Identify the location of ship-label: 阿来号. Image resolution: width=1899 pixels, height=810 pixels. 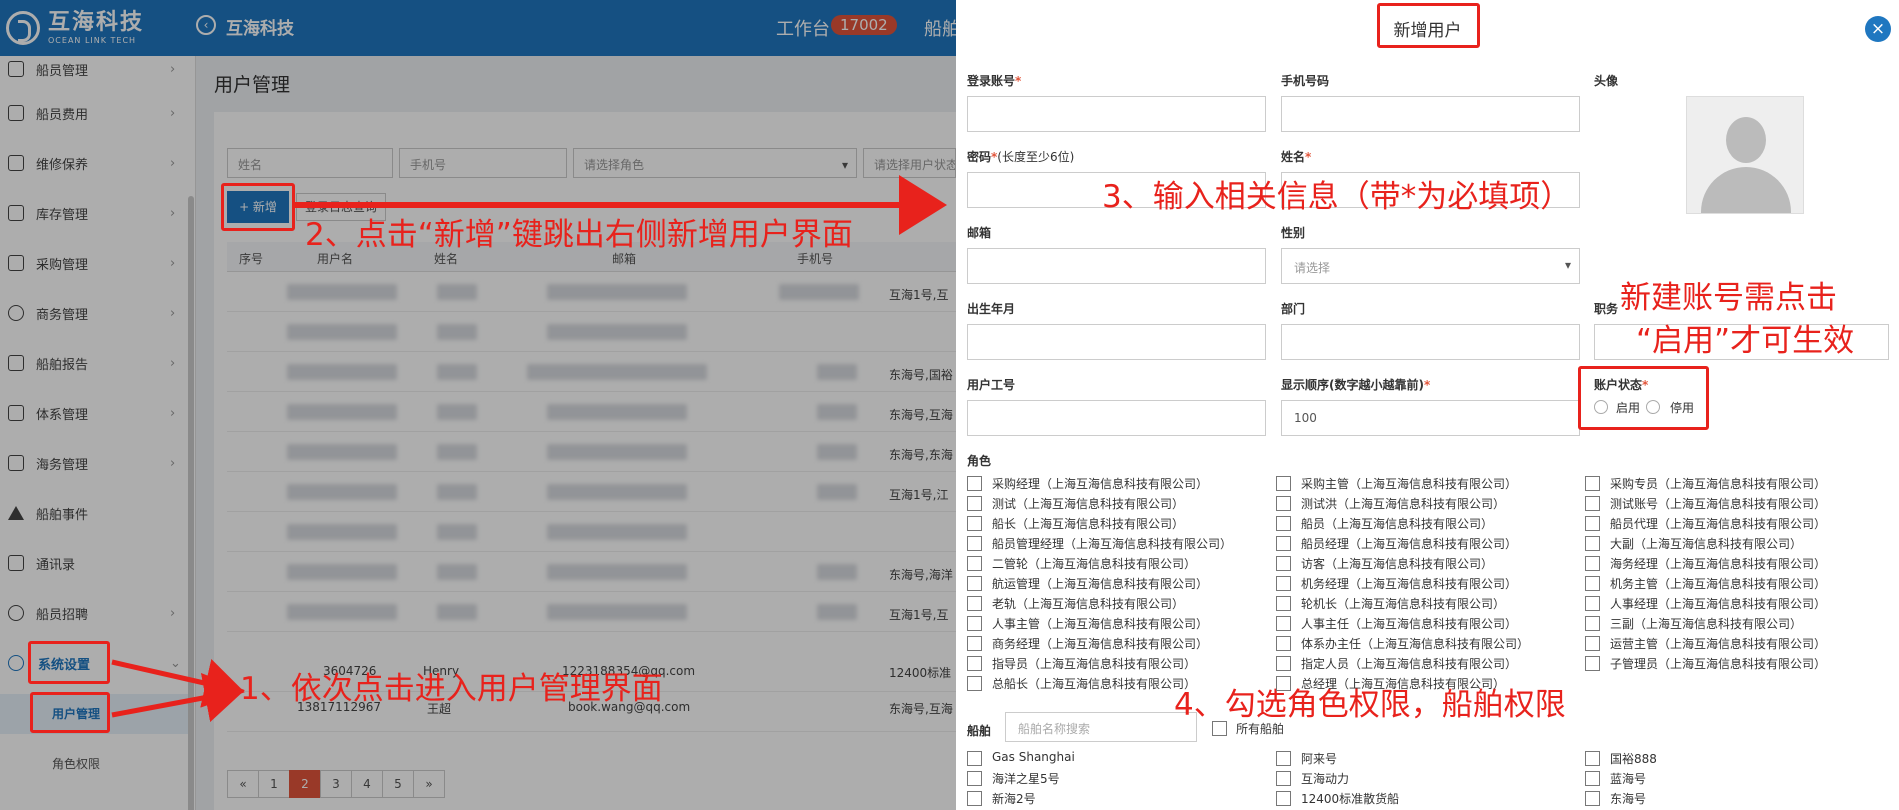
(1319, 758).